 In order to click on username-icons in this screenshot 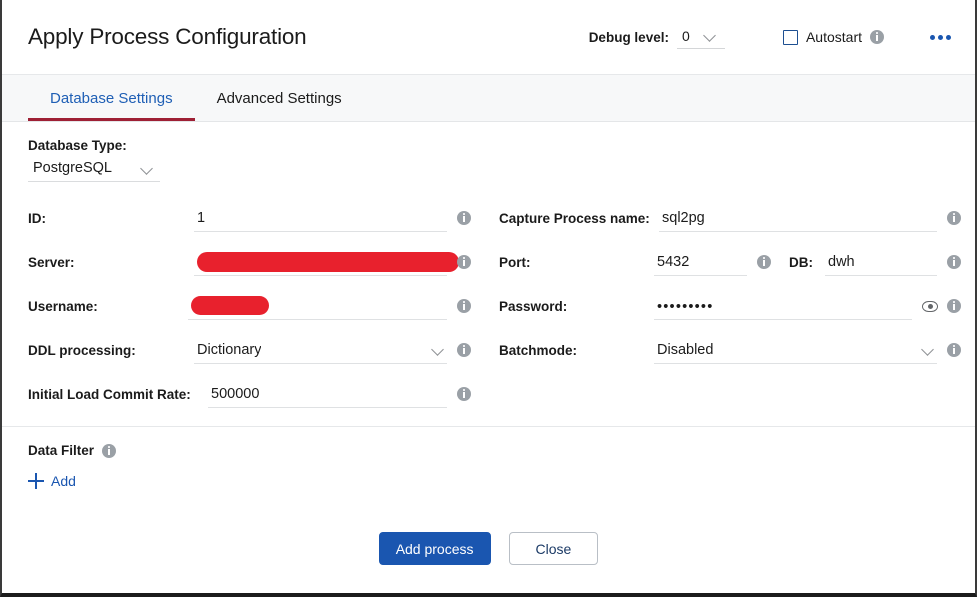, I will do `click(464, 306)`.